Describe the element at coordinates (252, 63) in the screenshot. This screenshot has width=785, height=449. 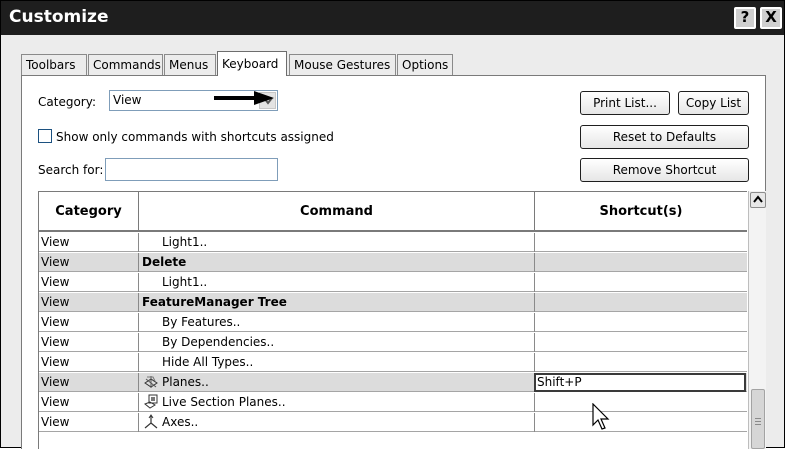
I see `tab-keyboard: Keyboard` at that location.